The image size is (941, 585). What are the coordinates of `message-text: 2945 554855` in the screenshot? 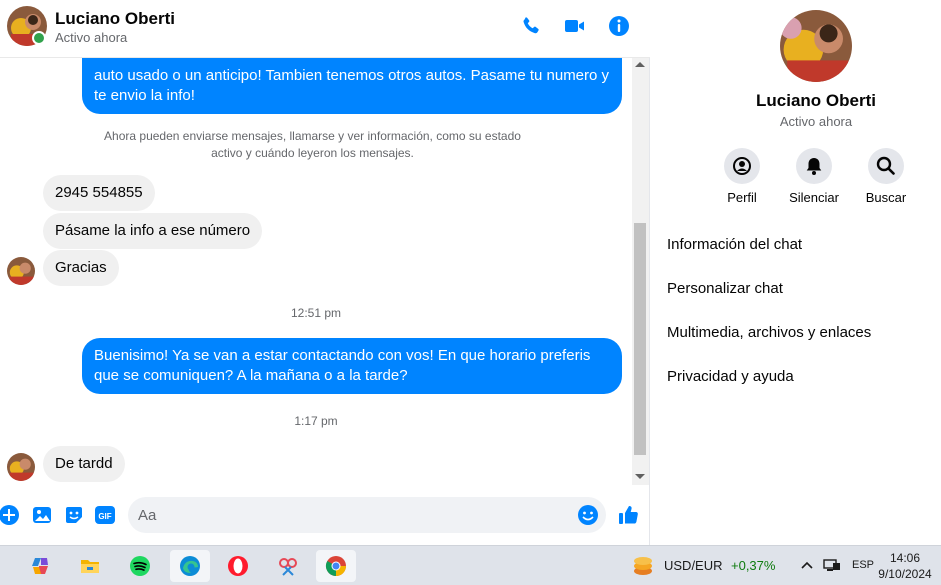 It's located at (99, 192).